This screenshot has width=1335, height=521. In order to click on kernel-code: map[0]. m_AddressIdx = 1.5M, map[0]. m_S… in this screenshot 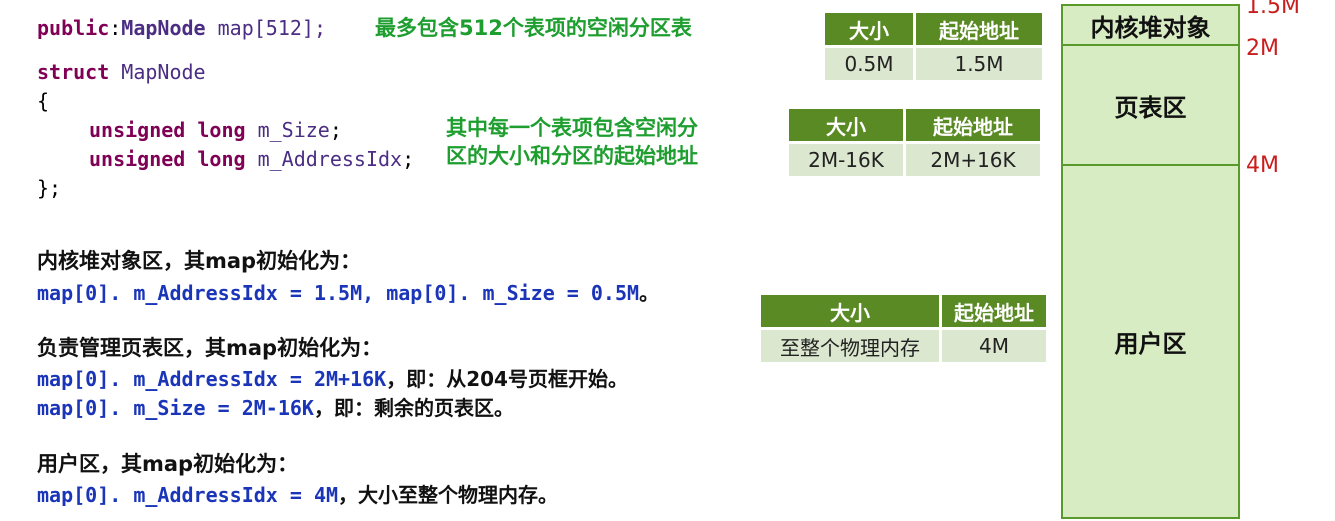, I will do `click(348, 291)`.